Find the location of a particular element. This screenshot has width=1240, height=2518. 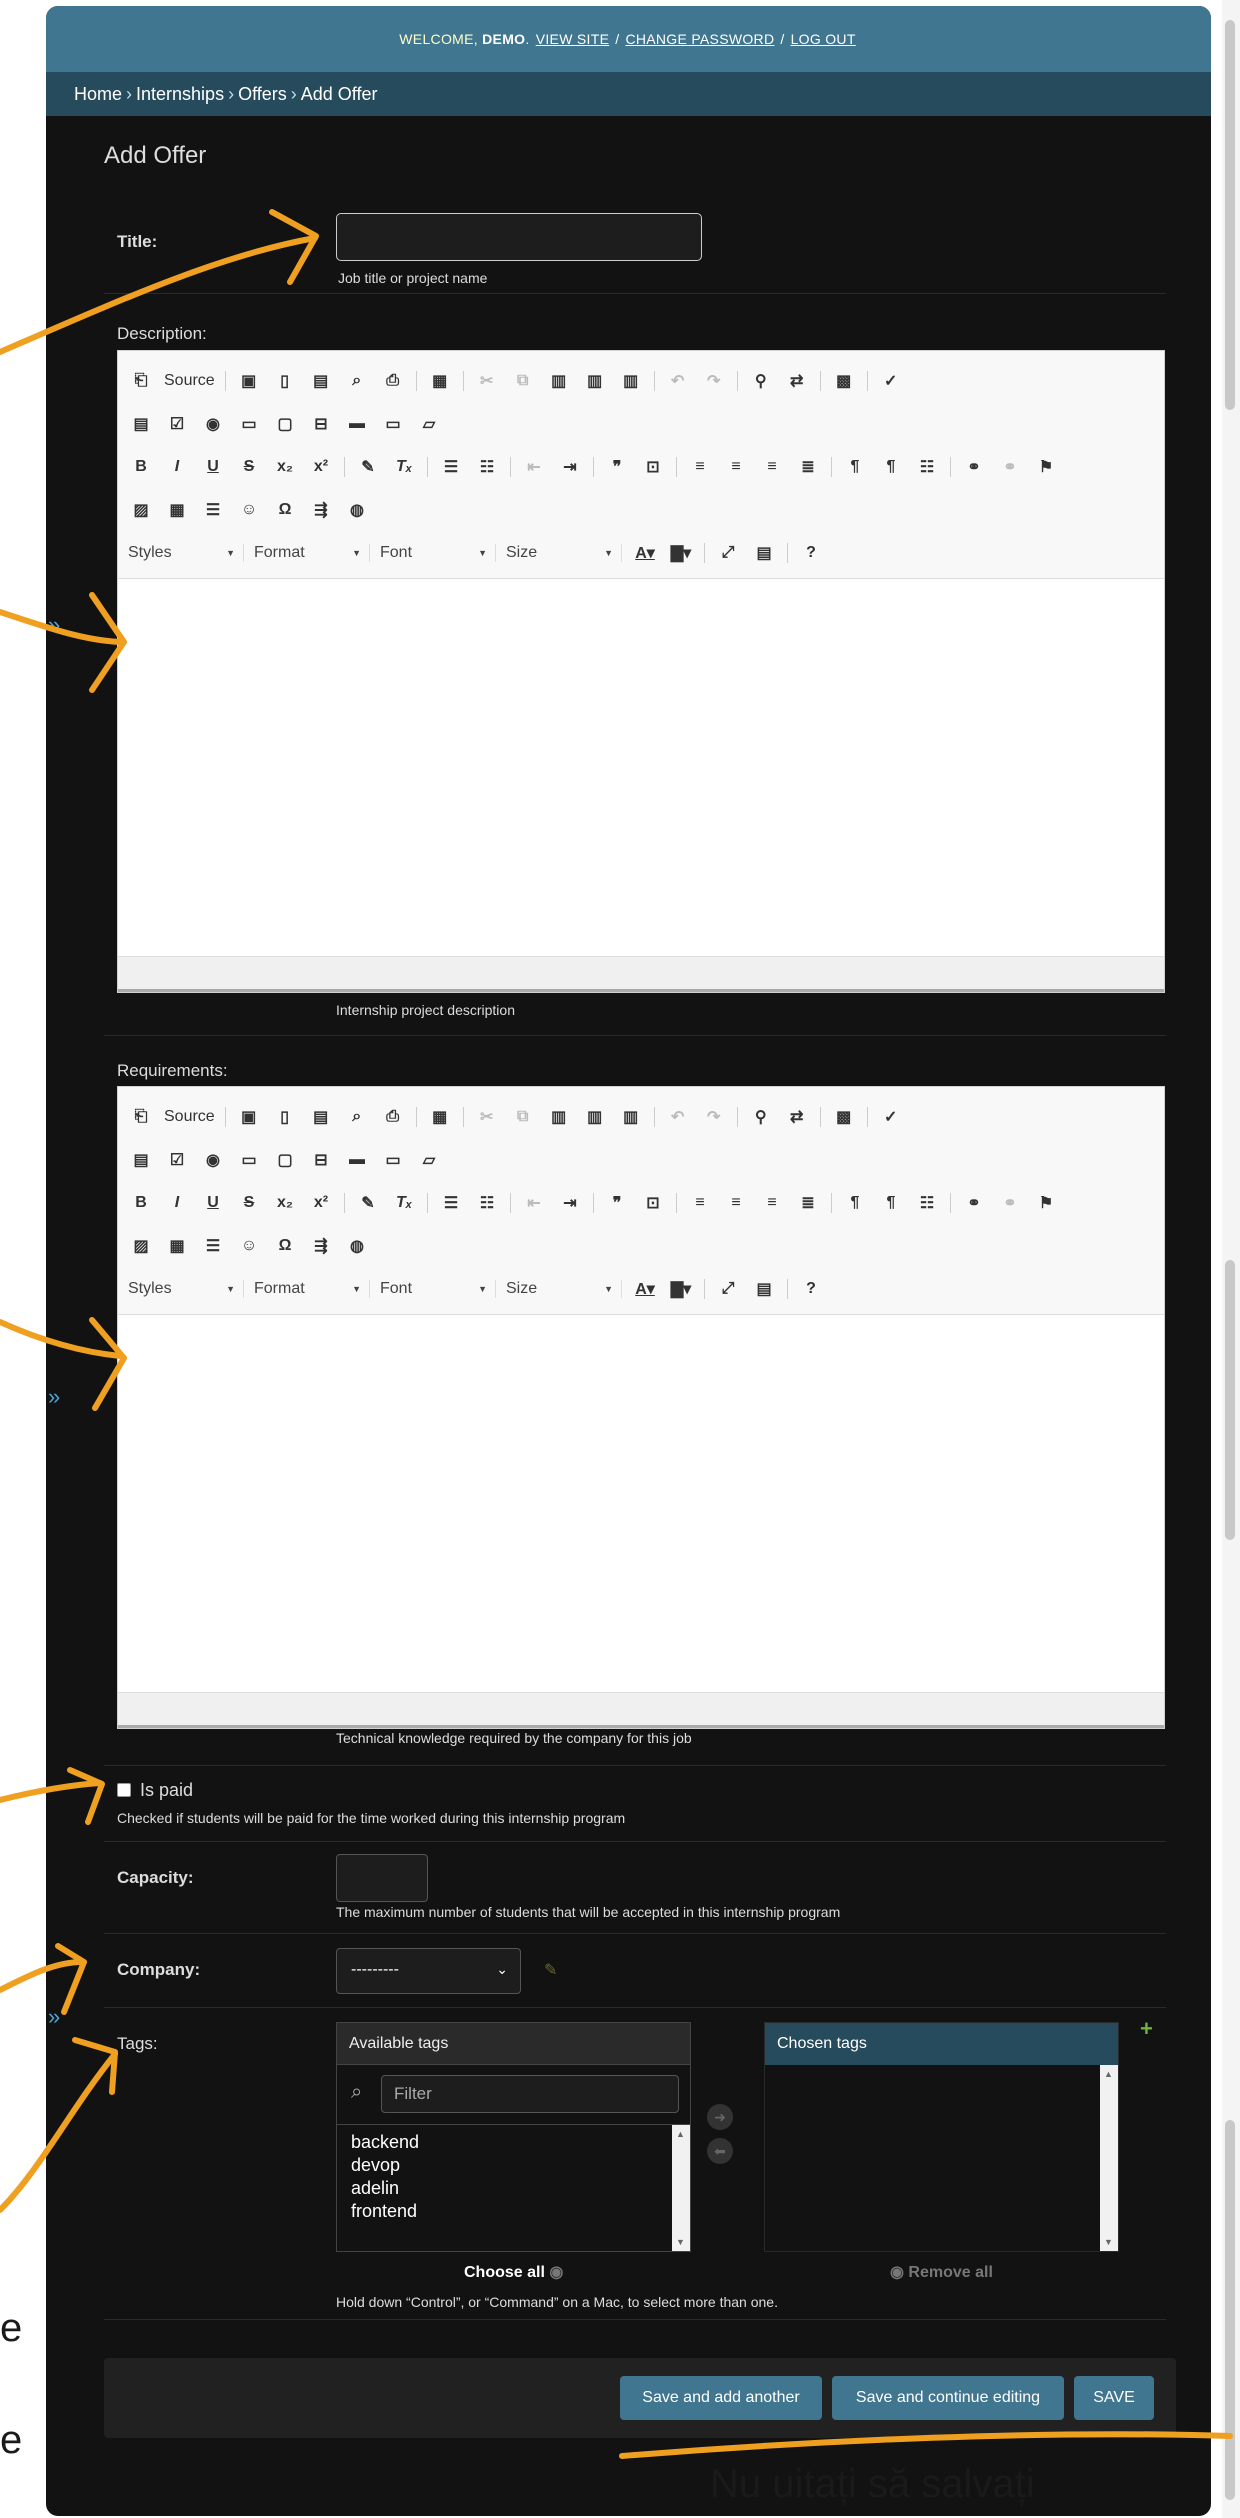

image-button-icon: ▭ is located at coordinates (393, 1160).